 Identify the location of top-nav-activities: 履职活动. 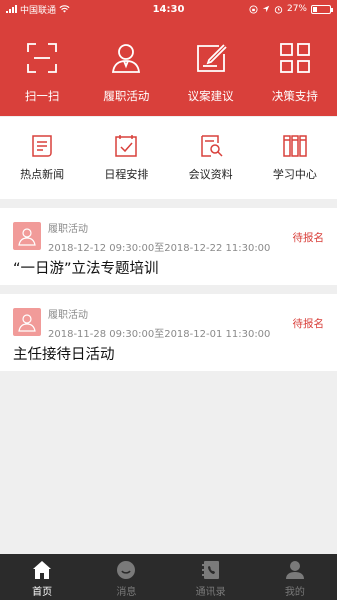
(126, 67).